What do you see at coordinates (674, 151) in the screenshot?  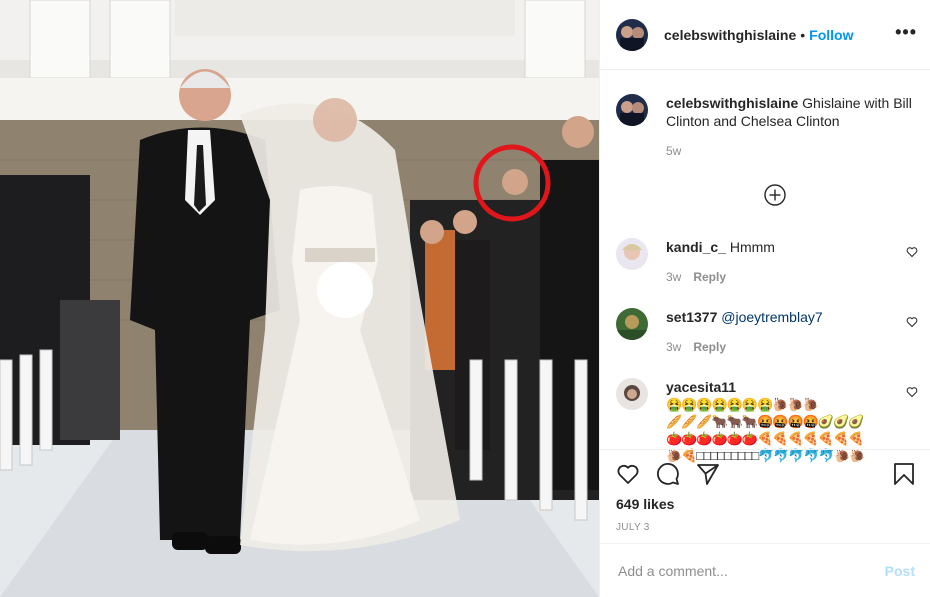 I see `caption-time: 5w` at bounding box center [674, 151].